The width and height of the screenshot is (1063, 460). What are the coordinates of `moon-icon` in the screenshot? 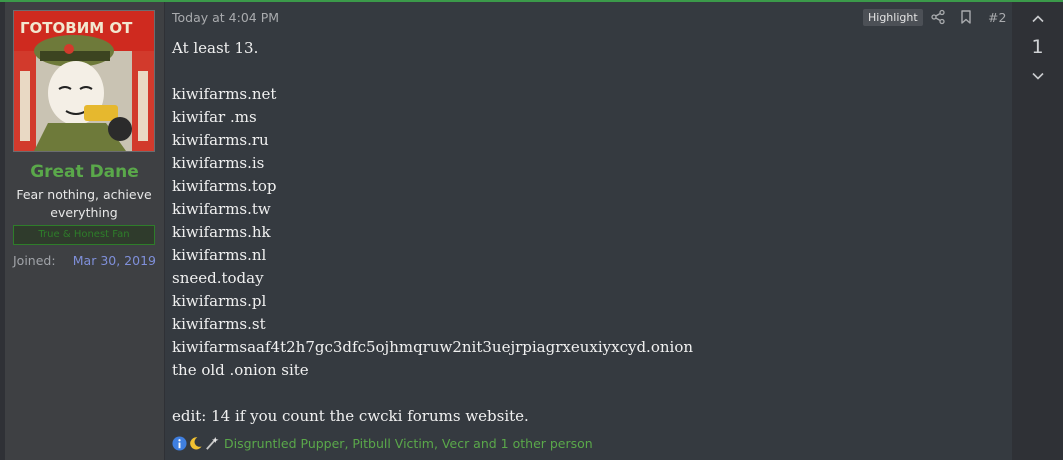 It's located at (196, 442).